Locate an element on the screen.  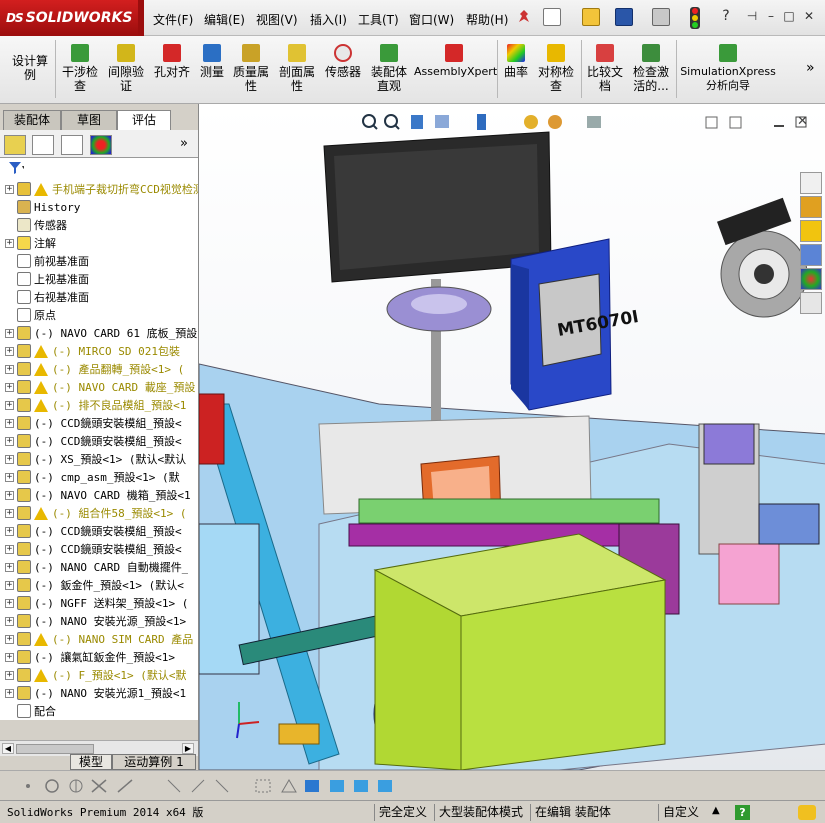
tab-model: 模型 is located at coordinates (91, 762).